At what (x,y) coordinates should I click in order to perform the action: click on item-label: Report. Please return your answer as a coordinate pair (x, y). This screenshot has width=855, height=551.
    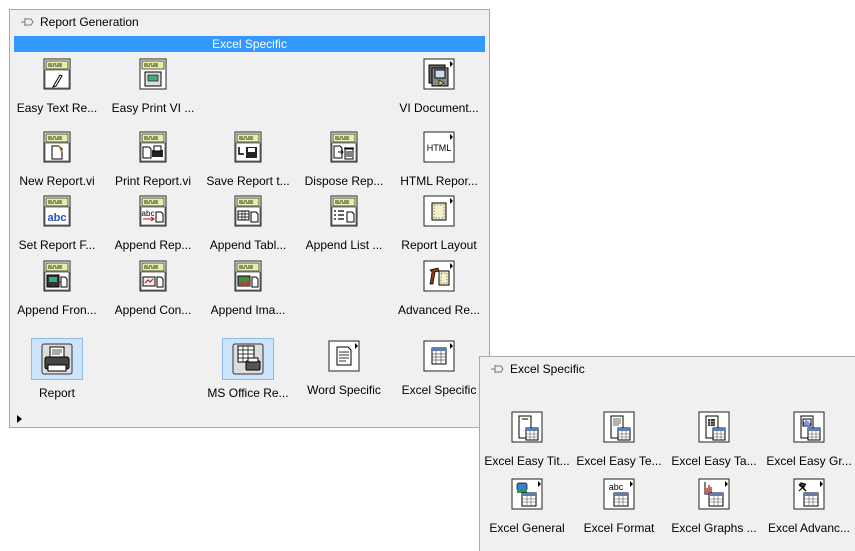
    Looking at the image, I should click on (57, 393).